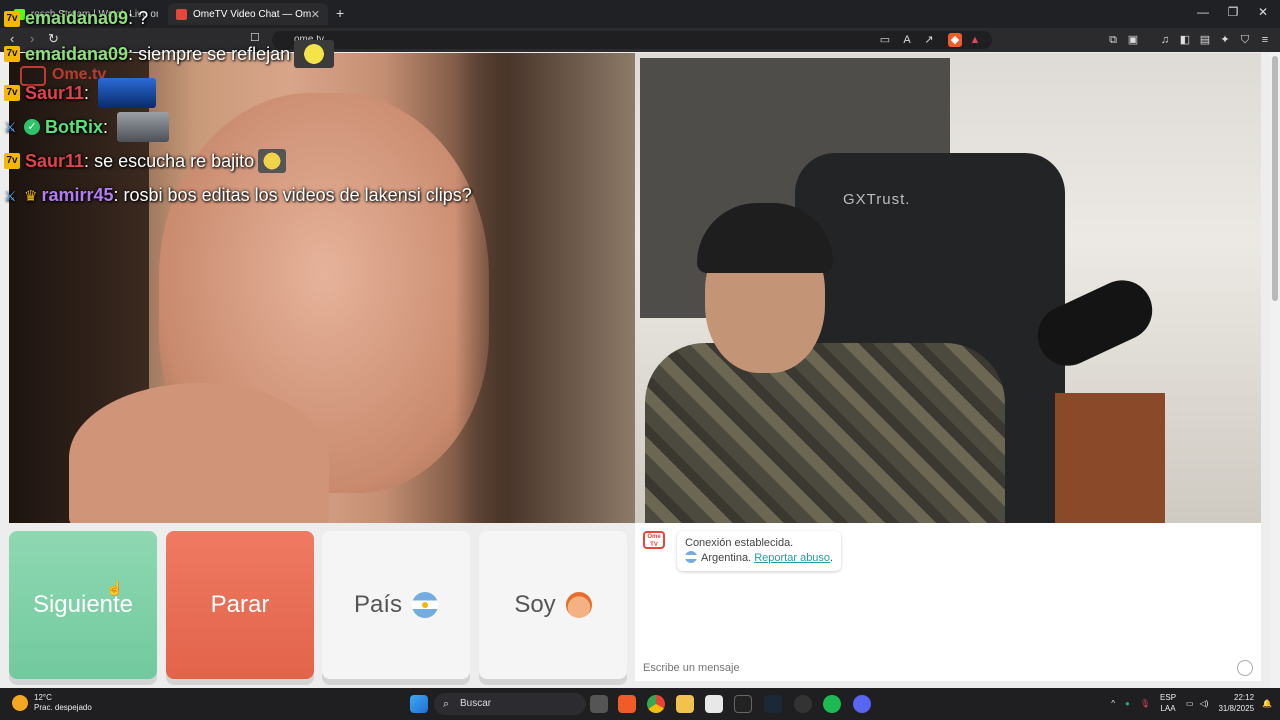 The image size is (1280, 720). I want to click on menu-icon: ≡, so click(1265, 40).